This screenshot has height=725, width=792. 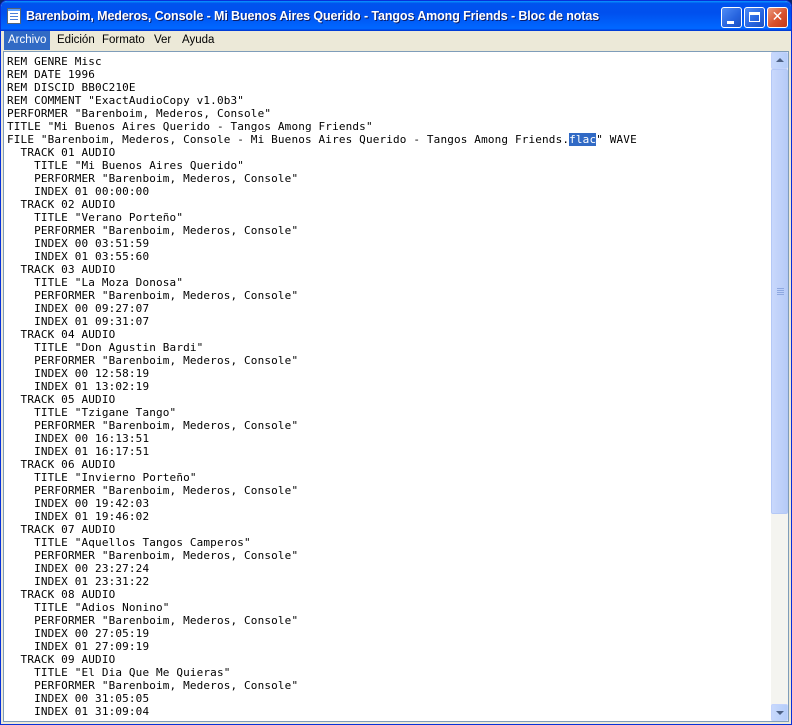 I want to click on close-button: ✕, so click(x=777, y=17).